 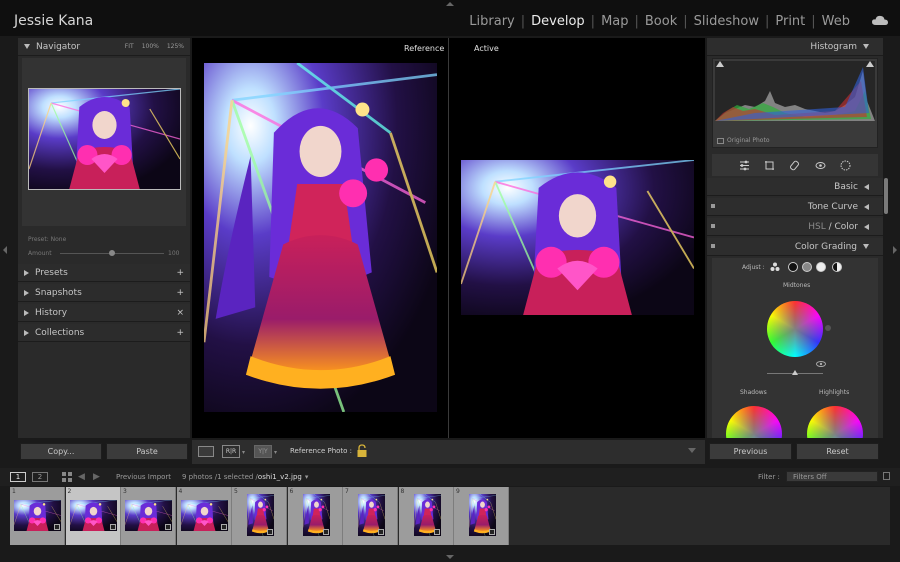 What do you see at coordinates (795, 247) in the screenshot?
I see `color-grading-header: Color Grading` at bounding box center [795, 247].